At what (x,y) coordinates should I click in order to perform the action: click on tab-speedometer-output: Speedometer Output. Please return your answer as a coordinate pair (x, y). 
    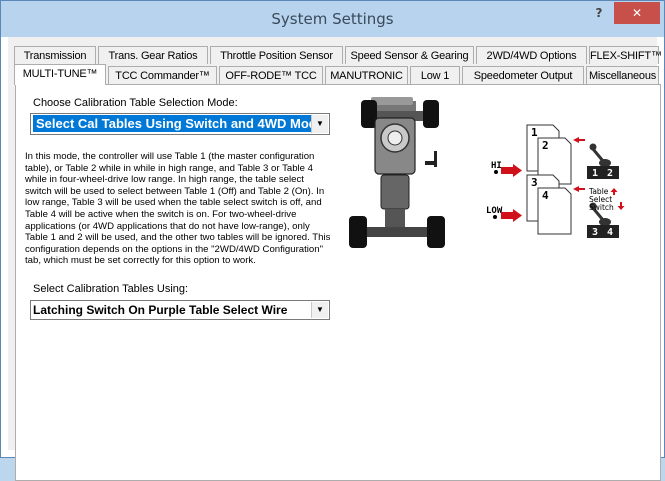
    Looking at the image, I should click on (523, 75).